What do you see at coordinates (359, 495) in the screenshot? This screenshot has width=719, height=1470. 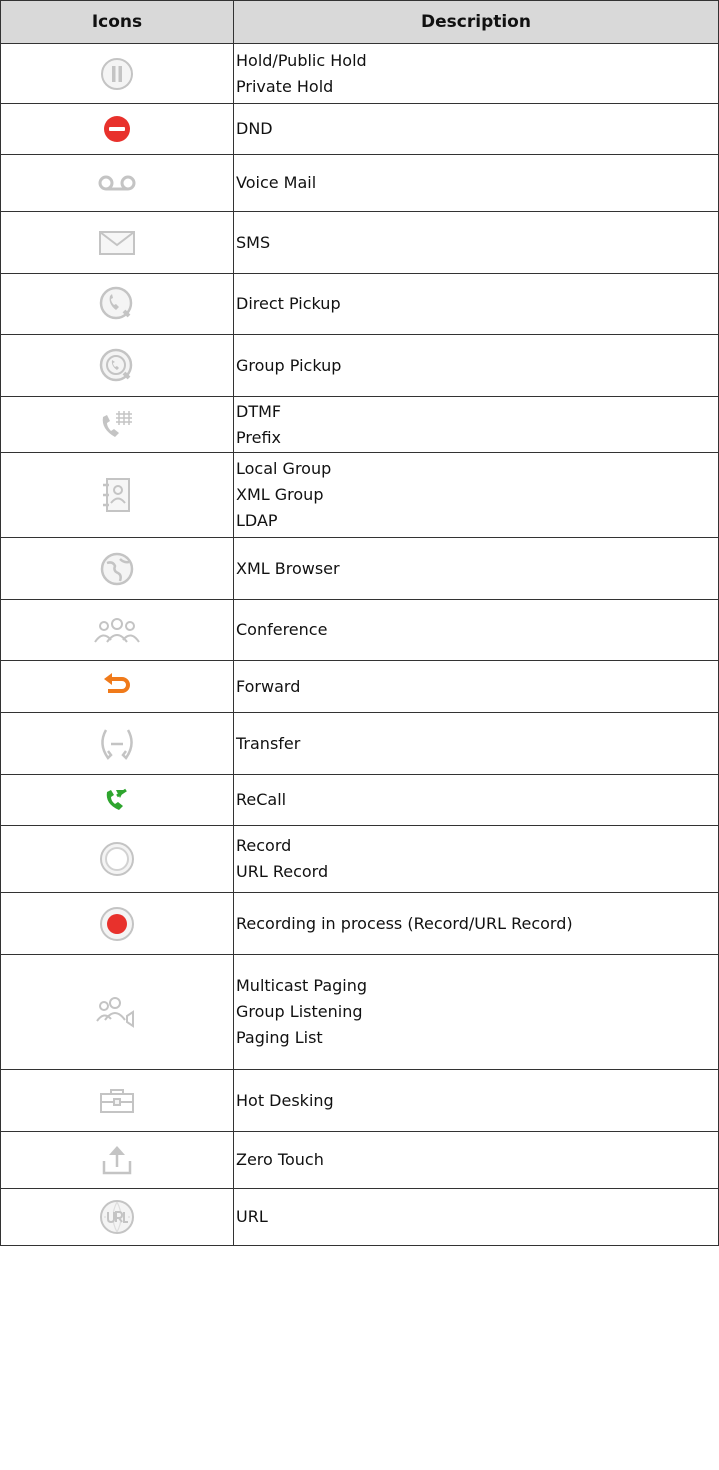 I see `table-row: Local Group XML Group LDAP` at bounding box center [359, 495].